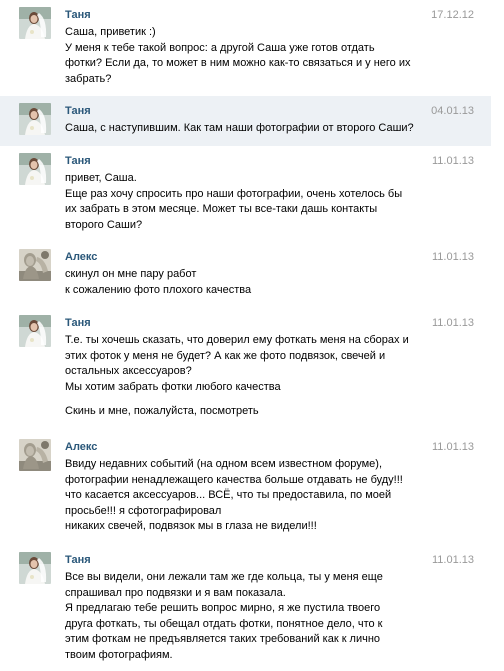 This screenshot has height=671, width=504. Describe the element at coordinates (104, 224) in the screenshot. I see `message-line: второго Саши?` at that location.